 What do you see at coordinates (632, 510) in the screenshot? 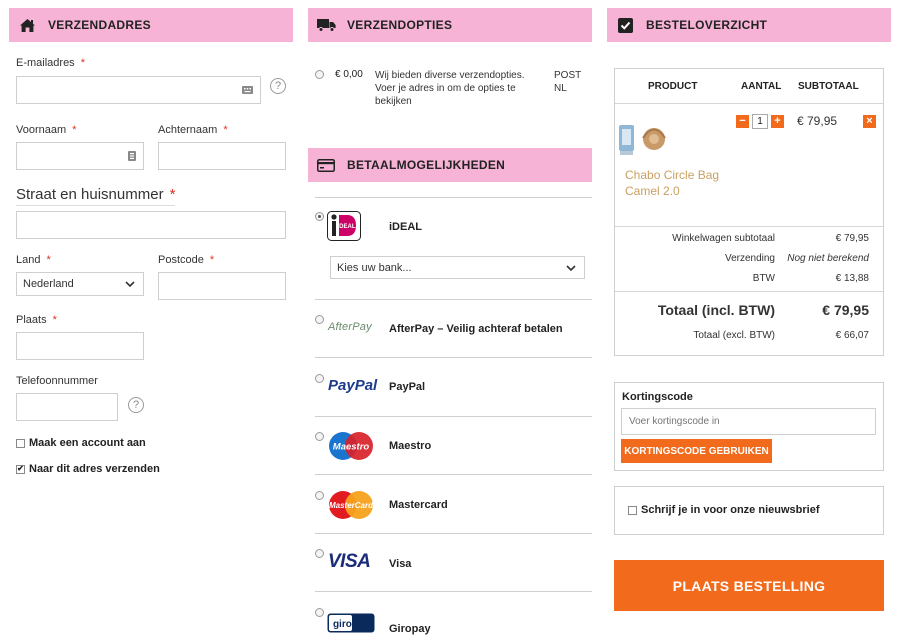
I see `newsletter-checkbox-box` at bounding box center [632, 510].